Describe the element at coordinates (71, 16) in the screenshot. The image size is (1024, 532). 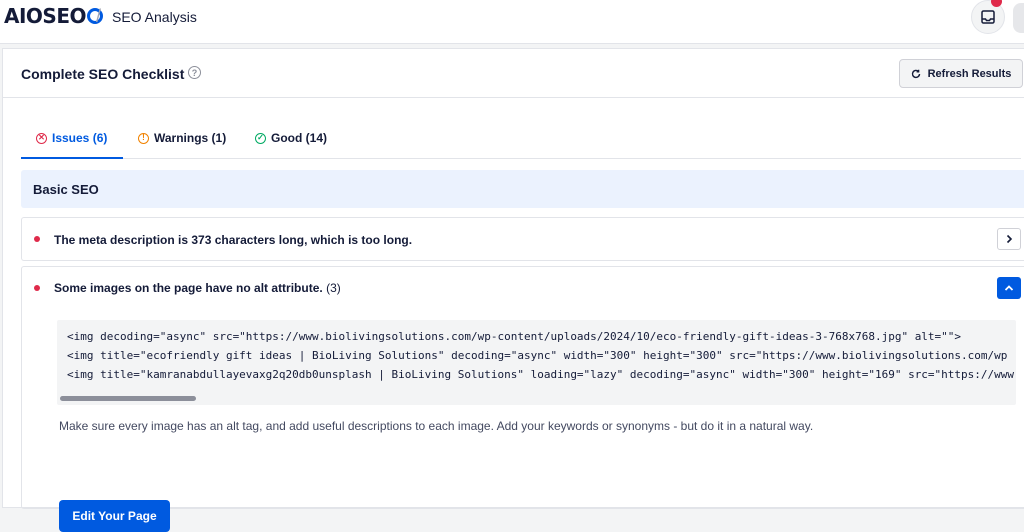
I see `logo-text-suffix: EO` at that location.